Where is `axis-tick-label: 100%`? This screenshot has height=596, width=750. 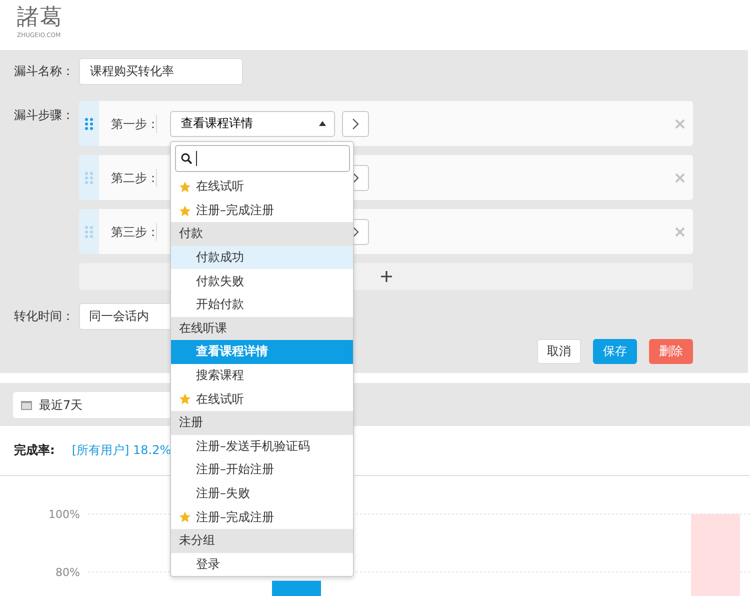
axis-tick-label: 100% is located at coordinates (64, 514).